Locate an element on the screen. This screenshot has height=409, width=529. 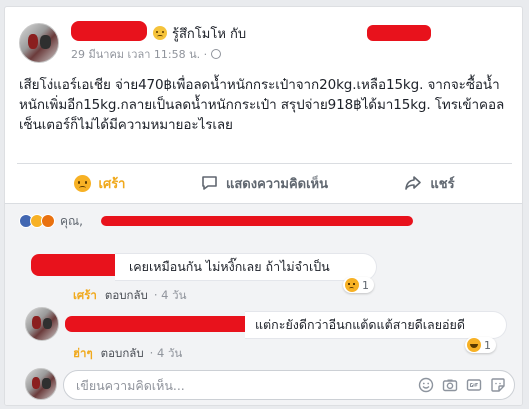
reactions-summary: คุณ, is located at coordinates (51, 221).